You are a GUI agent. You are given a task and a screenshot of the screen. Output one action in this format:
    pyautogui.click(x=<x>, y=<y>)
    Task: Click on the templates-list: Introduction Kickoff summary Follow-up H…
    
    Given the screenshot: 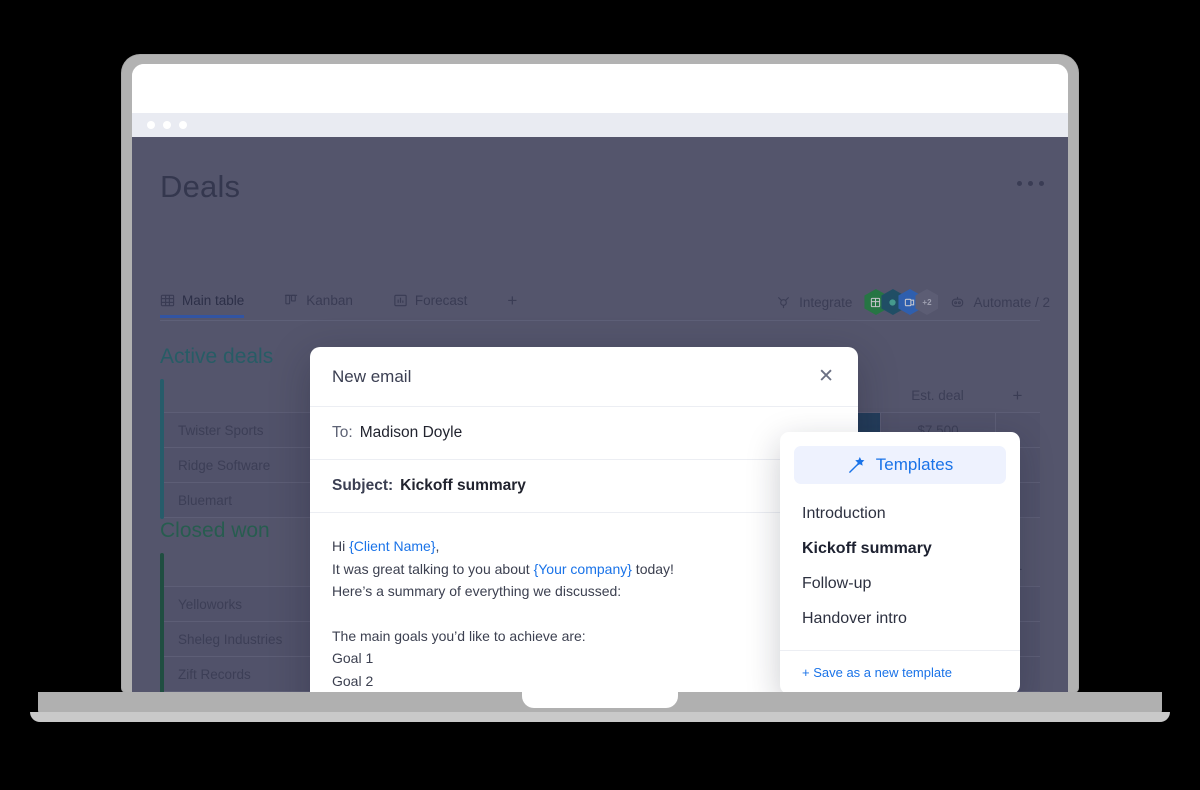 What is the action you would take?
    pyautogui.click(x=900, y=569)
    